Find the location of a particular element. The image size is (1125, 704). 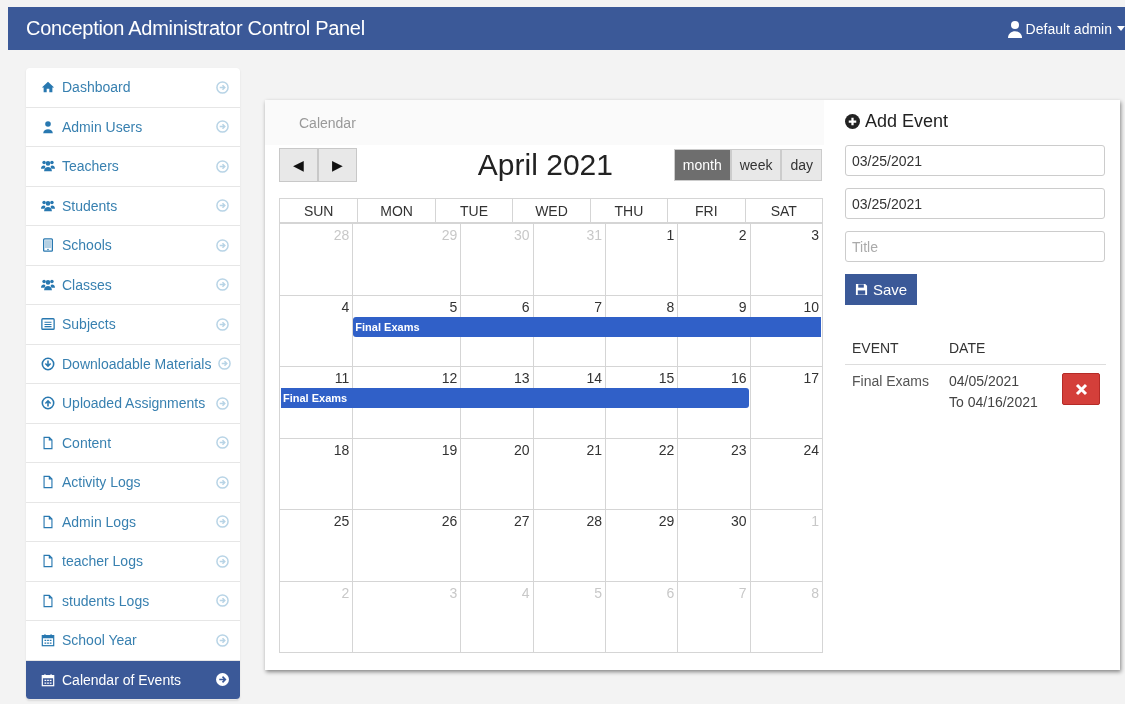

day-number: 4 is located at coordinates (345, 306).